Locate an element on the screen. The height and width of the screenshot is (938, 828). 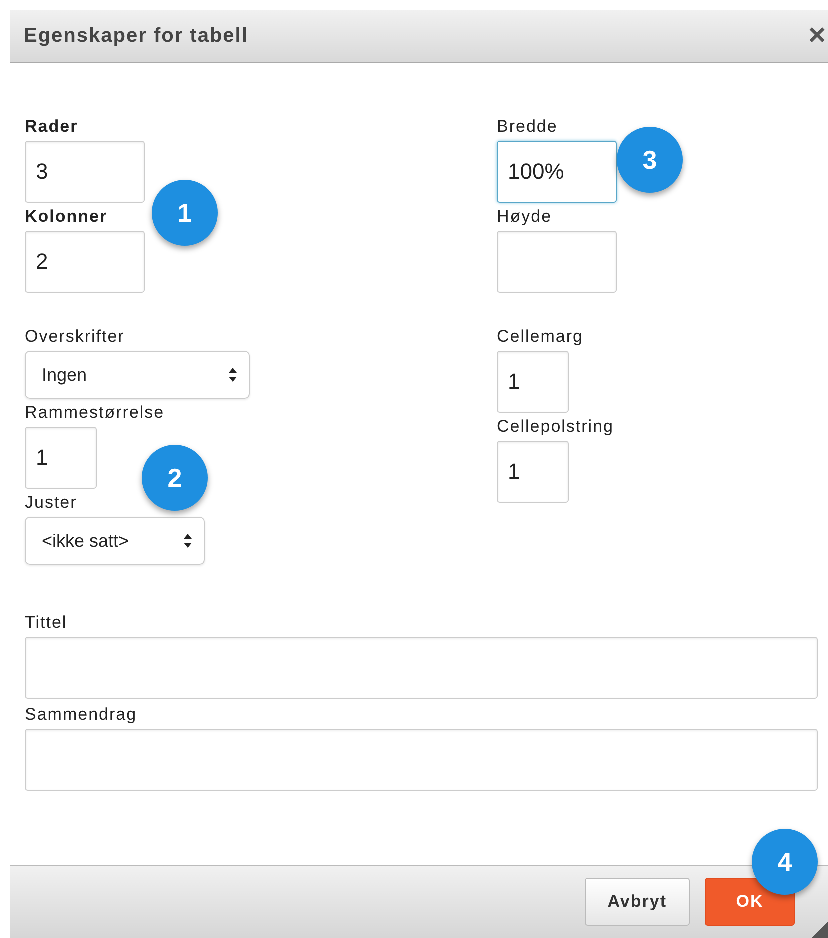
input-field: 100% is located at coordinates (557, 172).